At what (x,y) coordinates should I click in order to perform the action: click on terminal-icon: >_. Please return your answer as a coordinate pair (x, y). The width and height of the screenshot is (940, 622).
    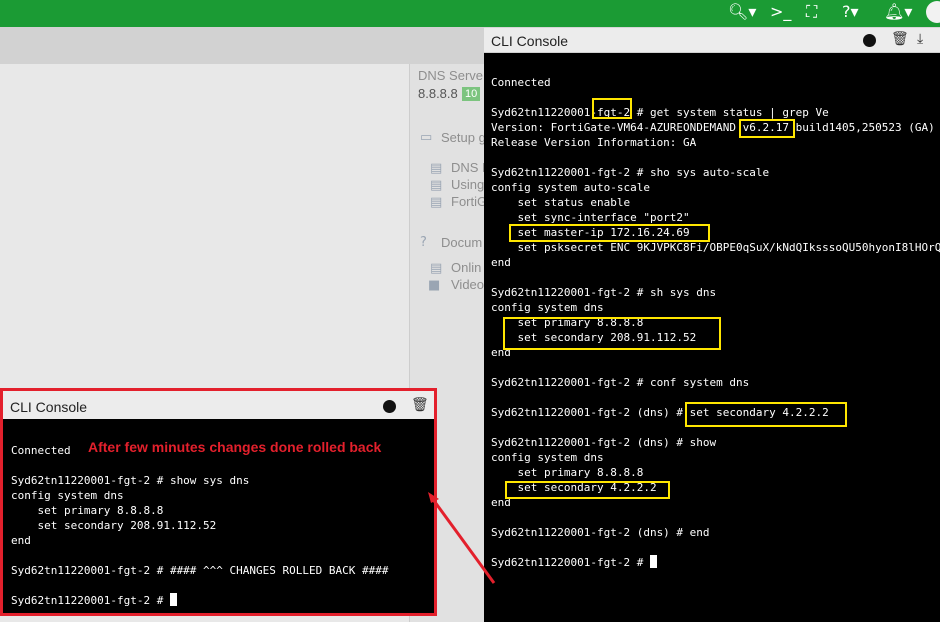
    Looking at the image, I should click on (780, 12).